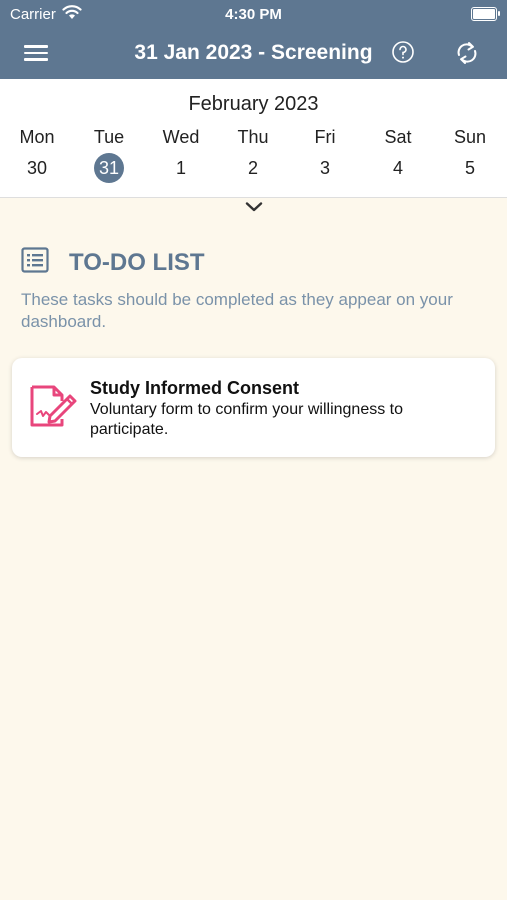  I want to click on question-circle-icon, so click(403, 54).